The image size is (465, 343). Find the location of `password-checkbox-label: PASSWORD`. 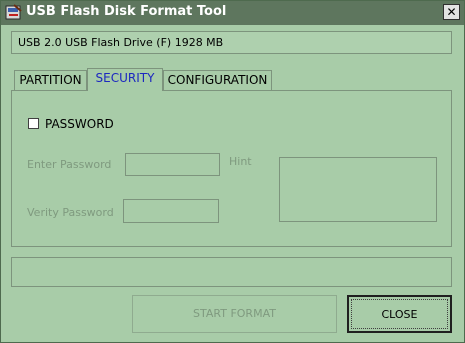

password-checkbox-label: PASSWORD is located at coordinates (79, 124).